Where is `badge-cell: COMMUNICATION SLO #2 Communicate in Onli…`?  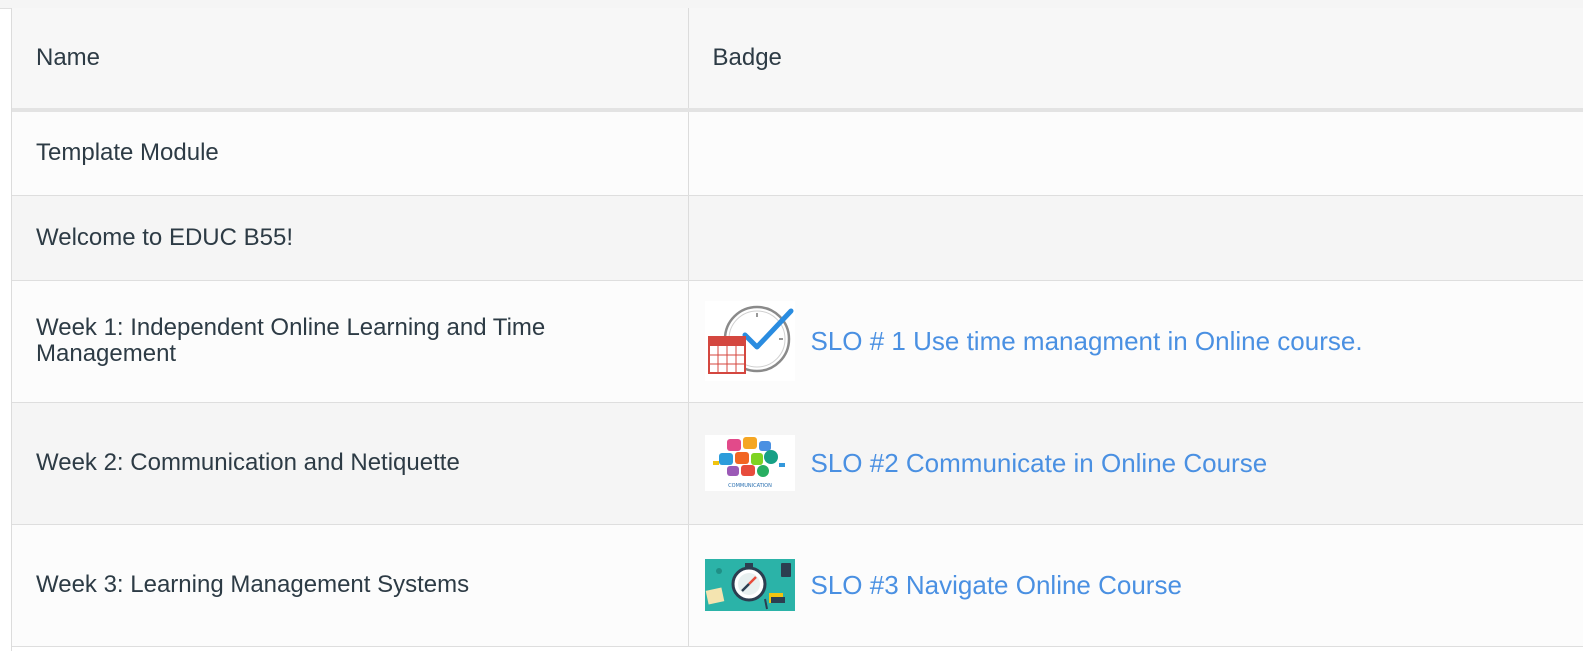
badge-cell: COMMUNICATION SLO #2 Communicate in Onli… is located at coordinates (1135, 463).